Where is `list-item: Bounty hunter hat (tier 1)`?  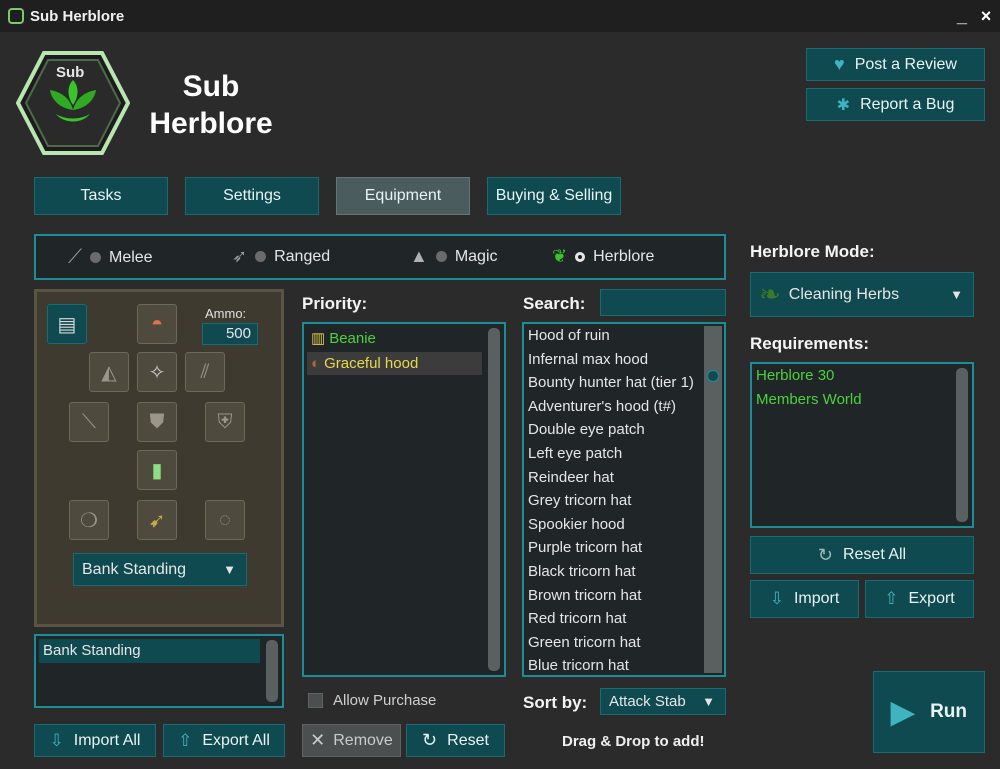 list-item: Bounty hunter hat (tier 1) is located at coordinates (614, 383).